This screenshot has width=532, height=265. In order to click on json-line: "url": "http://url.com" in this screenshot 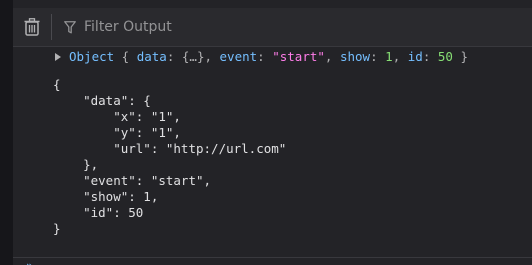, I will do `click(170, 148)`.